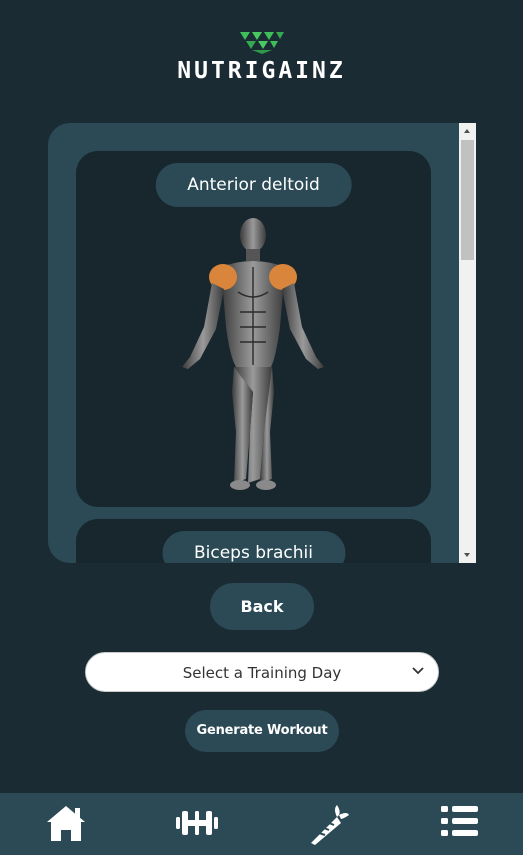 Image resolution: width=523 pixels, height=855 pixels. I want to click on scrollbar-thumb, so click(467, 200).